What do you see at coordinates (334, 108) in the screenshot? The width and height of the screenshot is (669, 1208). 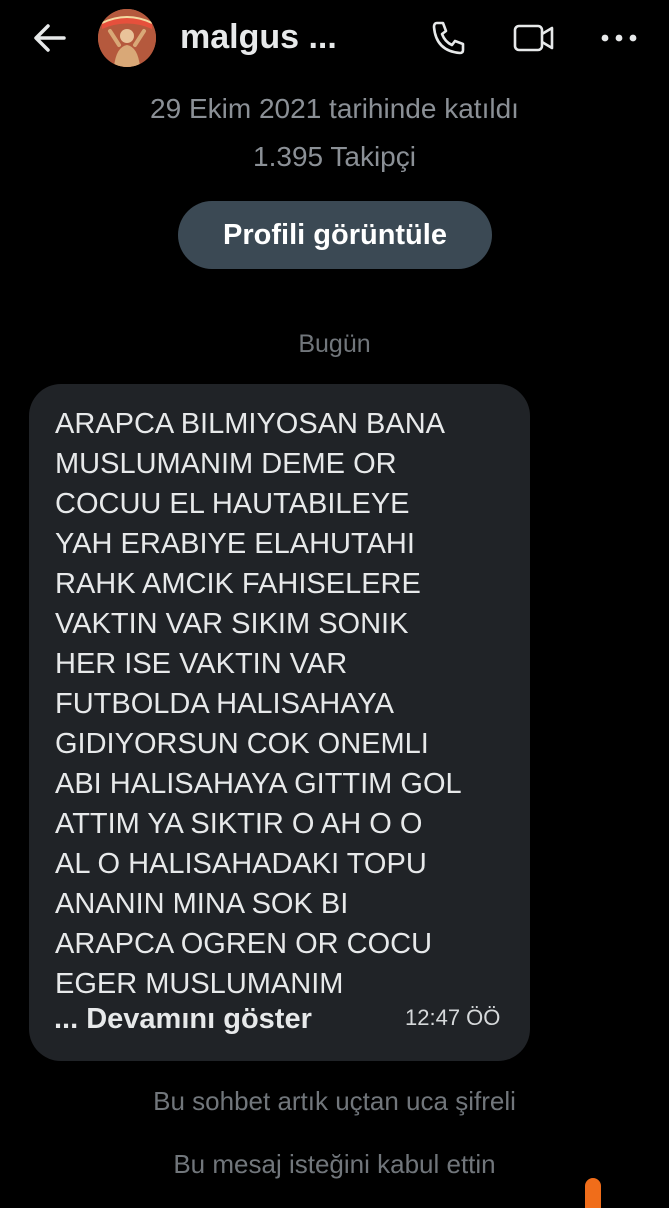 I see `profile-joined-date: 29 Ekim 2021 tarihinde katıldı` at bounding box center [334, 108].